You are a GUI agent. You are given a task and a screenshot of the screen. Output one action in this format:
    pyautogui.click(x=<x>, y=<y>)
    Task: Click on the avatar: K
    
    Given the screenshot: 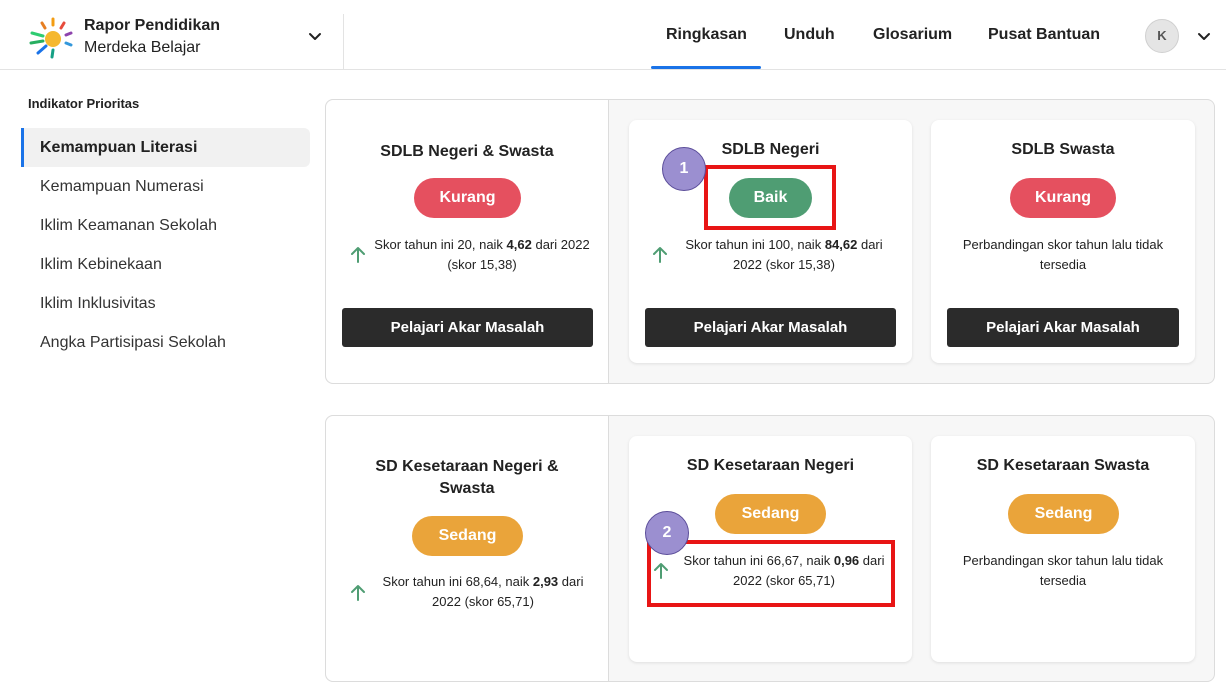 What is the action you would take?
    pyautogui.click(x=1162, y=36)
    